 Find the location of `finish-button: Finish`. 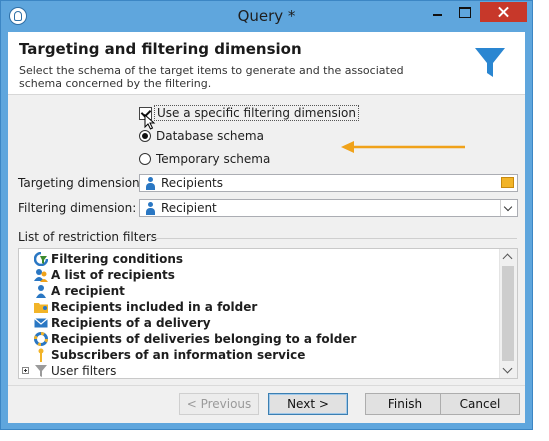

finish-button: Finish is located at coordinates (405, 404).